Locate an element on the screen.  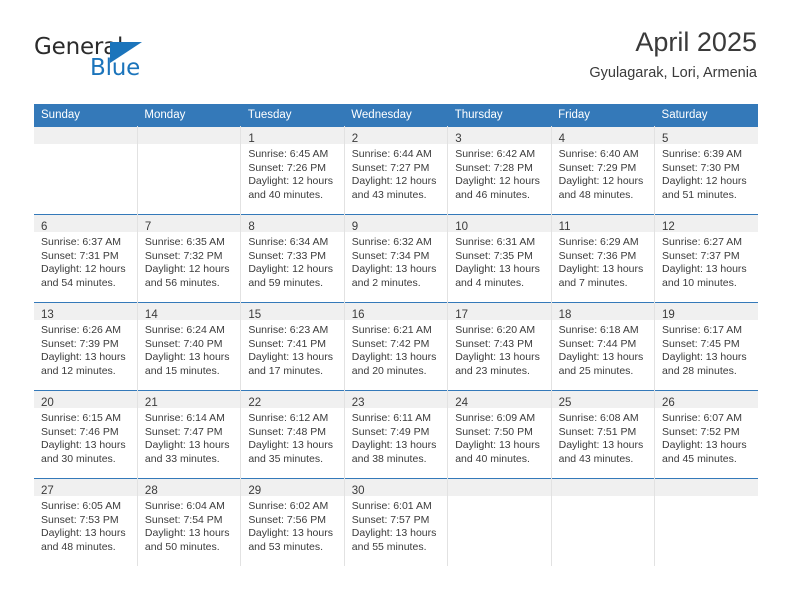
sunset-text: Sunset: 7:50 PM is located at coordinates (494, 431).